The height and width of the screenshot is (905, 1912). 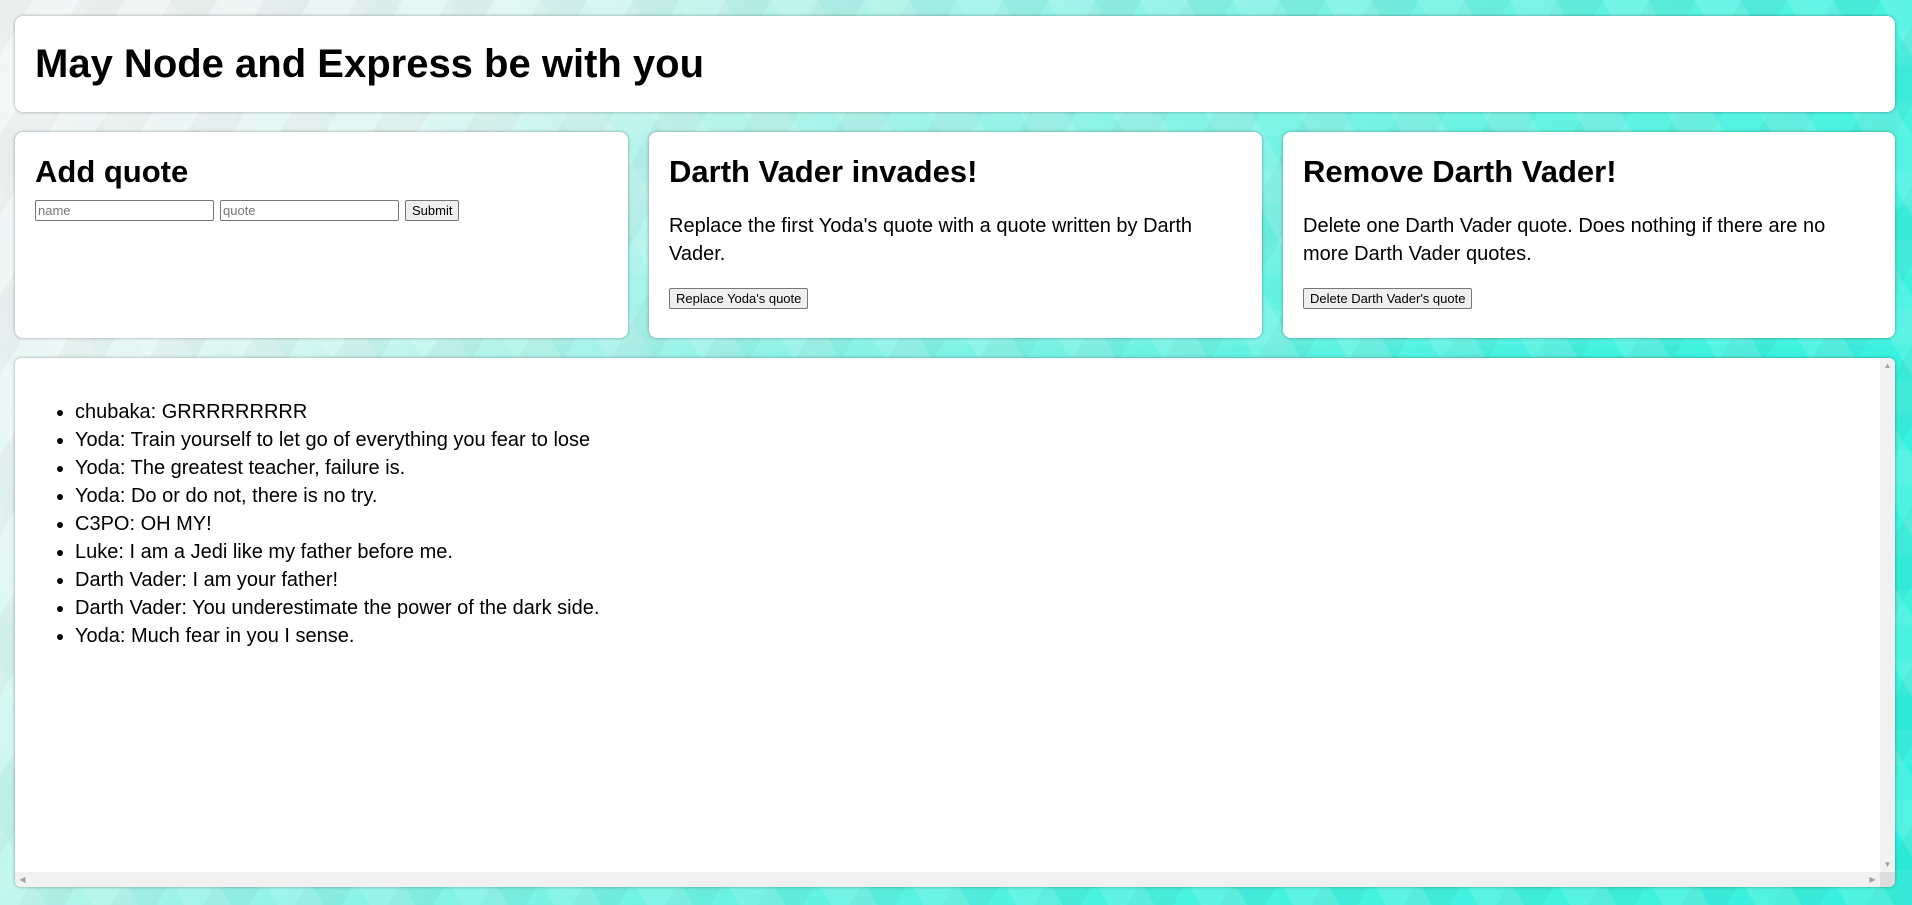 I want to click on quote-item: Yoda: The greatest teacher, failure is., so click(x=977, y=468).